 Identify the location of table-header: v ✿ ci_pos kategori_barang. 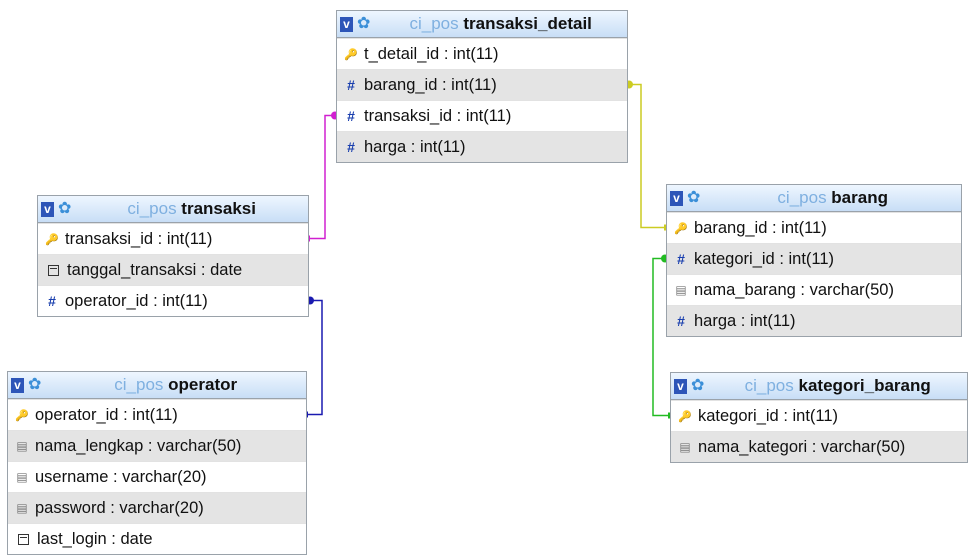
(819, 386).